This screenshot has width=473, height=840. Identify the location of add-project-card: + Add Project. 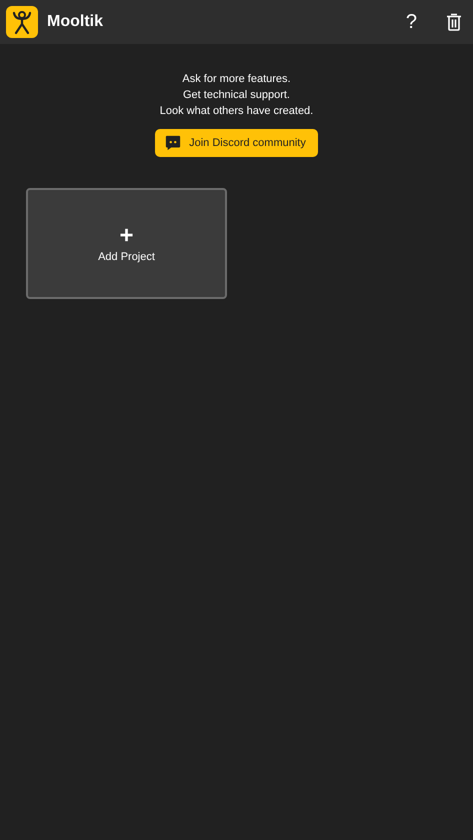
(126, 243).